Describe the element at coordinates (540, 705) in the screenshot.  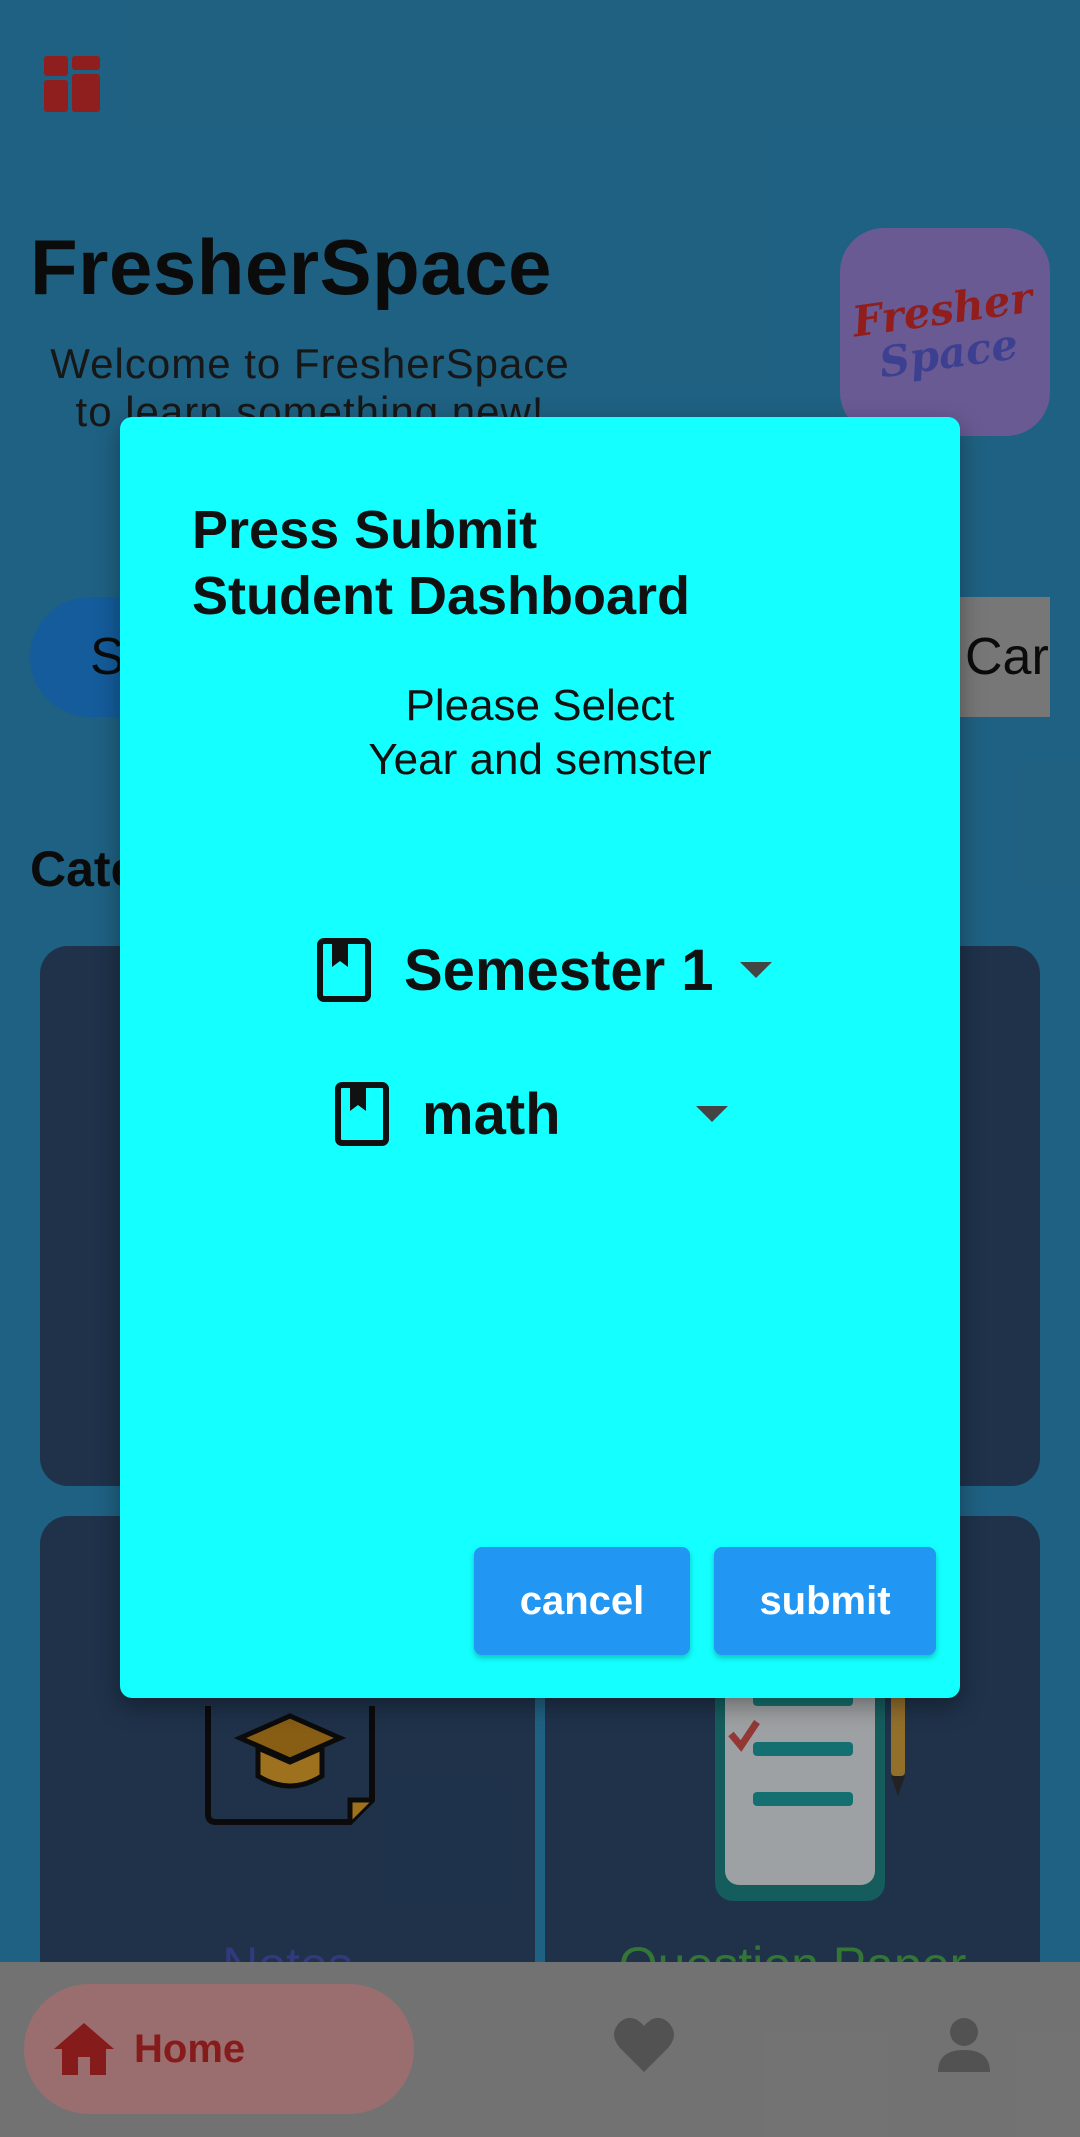
I see `dialog-message-line1: Please Select` at that location.